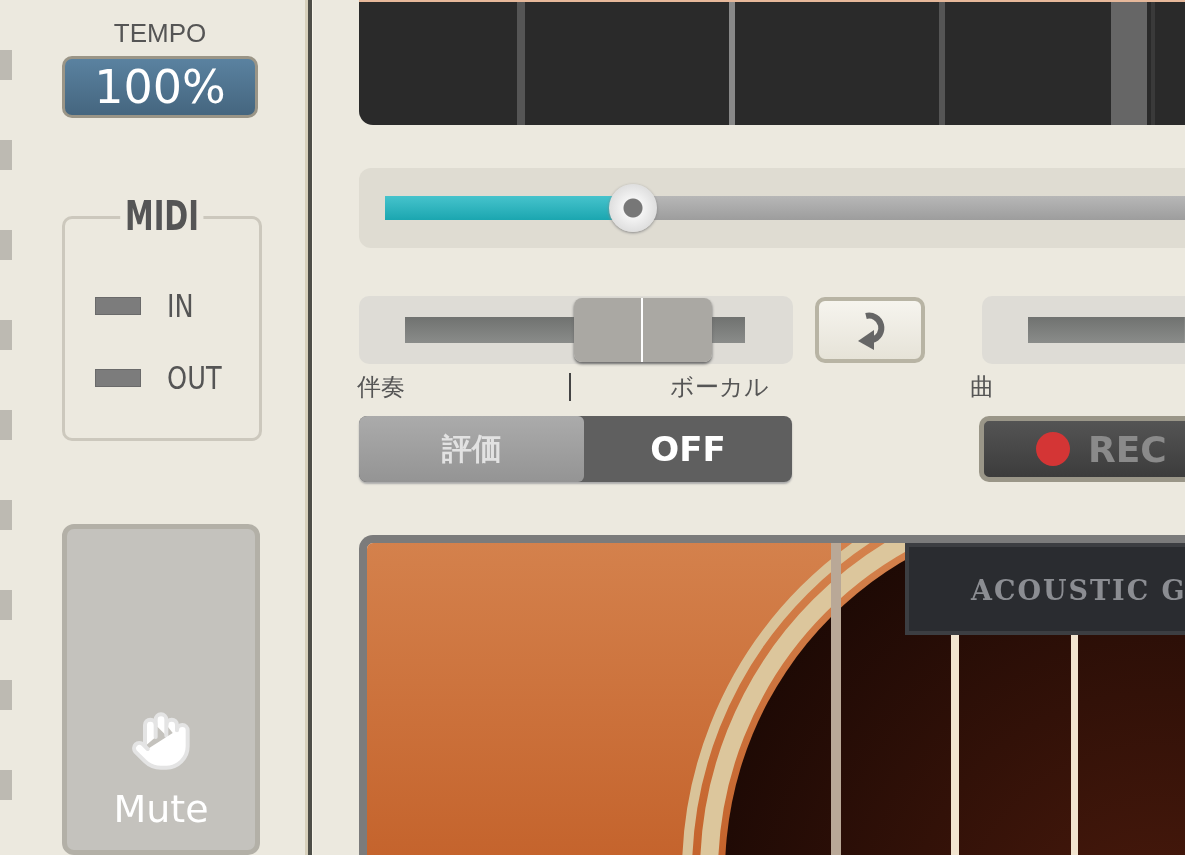 The width and height of the screenshot is (1185, 855). Describe the element at coordinates (720, 387) in the screenshot. I see `vocal-label: ボーカル` at that location.